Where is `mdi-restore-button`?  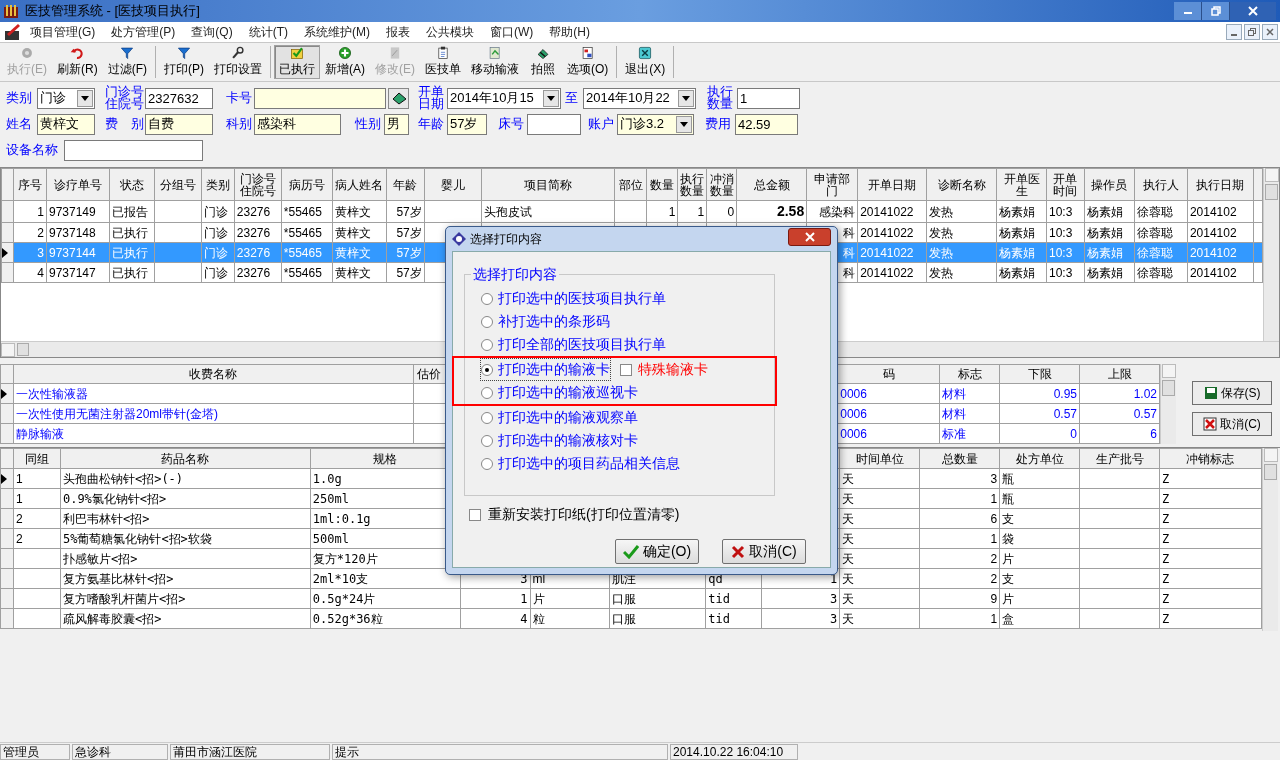
mdi-restore-button is located at coordinates (1252, 32).